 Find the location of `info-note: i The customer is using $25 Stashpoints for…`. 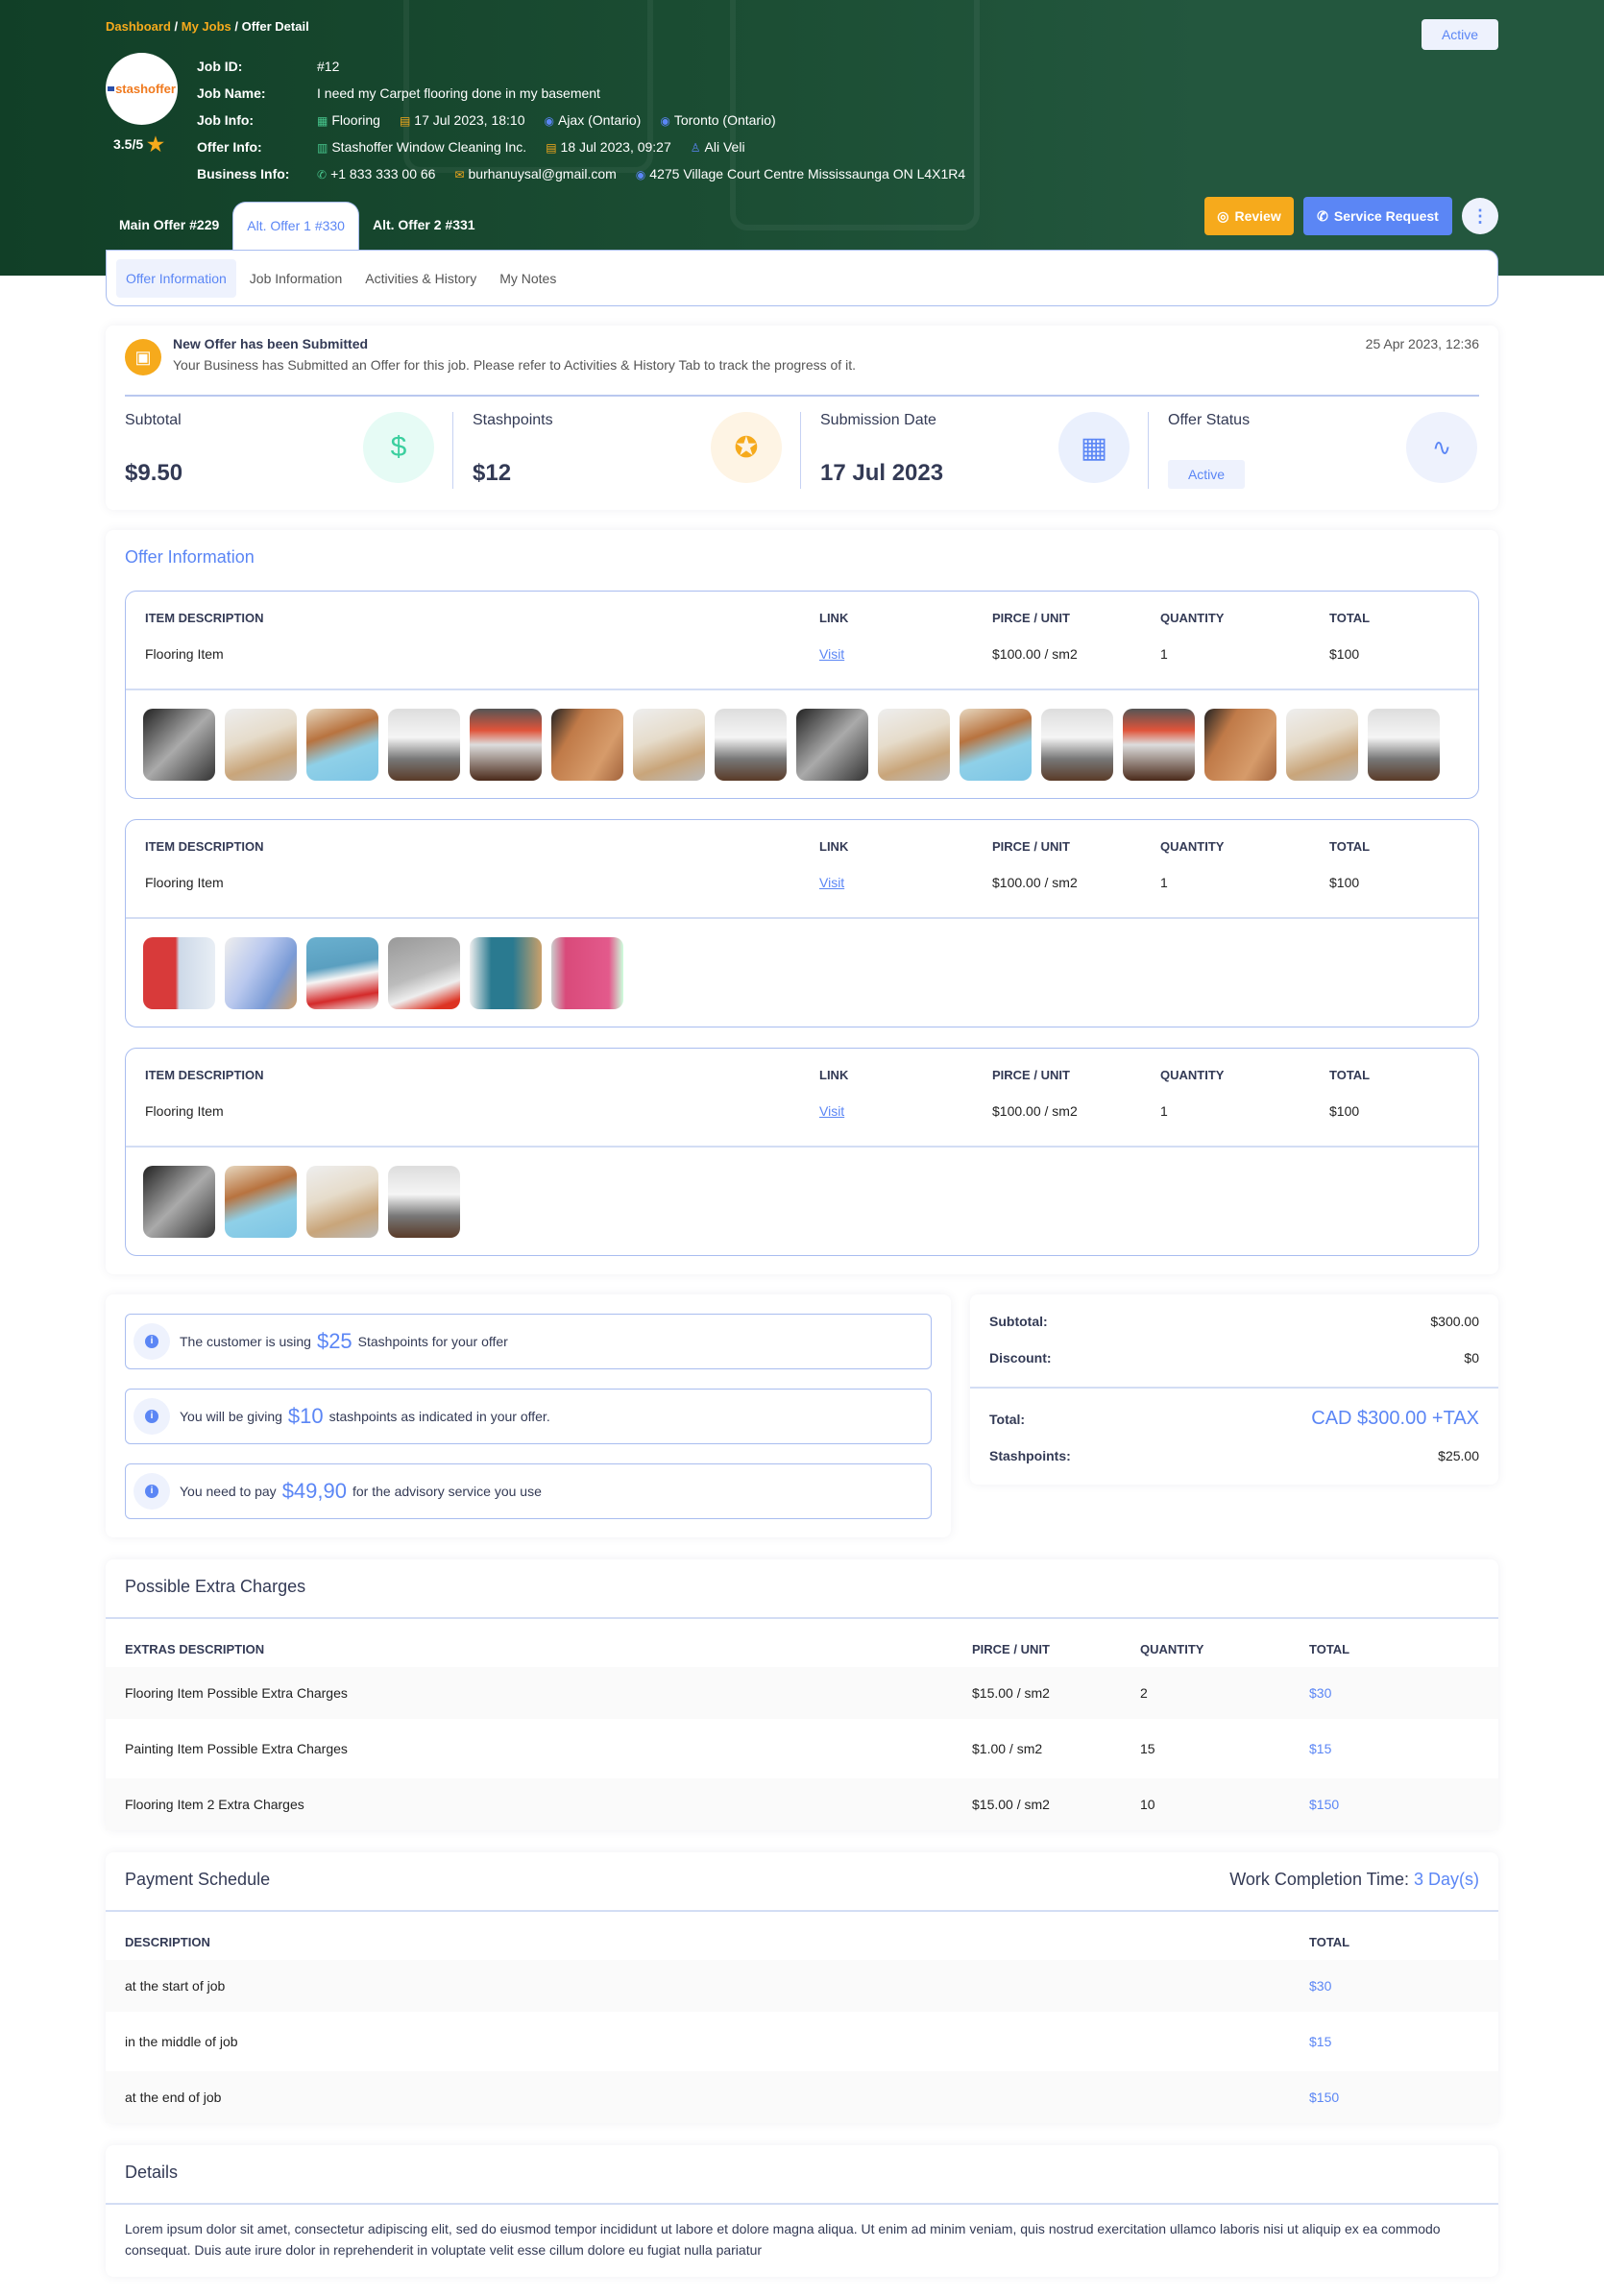

info-note: i The customer is using $25 Stashpoints for… is located at coordinates (528, 1341).